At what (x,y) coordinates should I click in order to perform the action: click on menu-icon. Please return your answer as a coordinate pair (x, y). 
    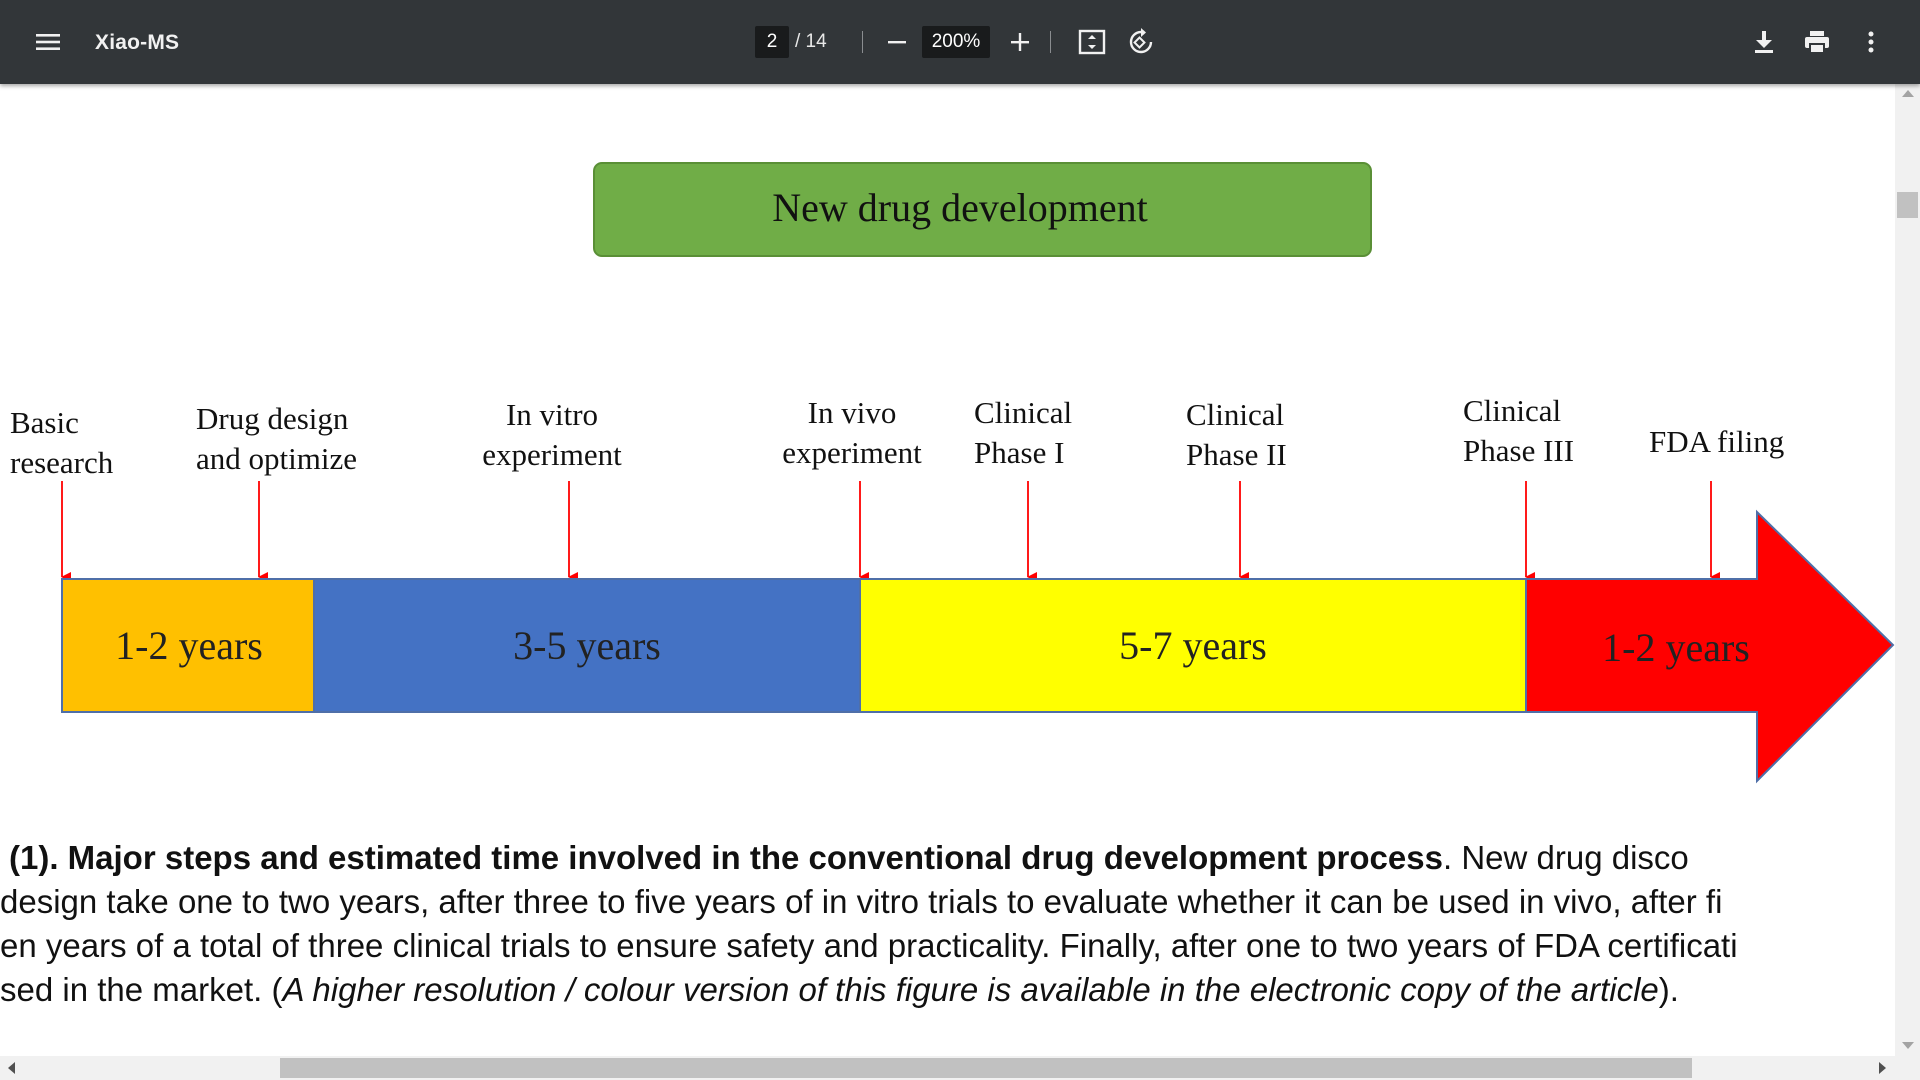
    Looking at the image, I should click on (48, 42).